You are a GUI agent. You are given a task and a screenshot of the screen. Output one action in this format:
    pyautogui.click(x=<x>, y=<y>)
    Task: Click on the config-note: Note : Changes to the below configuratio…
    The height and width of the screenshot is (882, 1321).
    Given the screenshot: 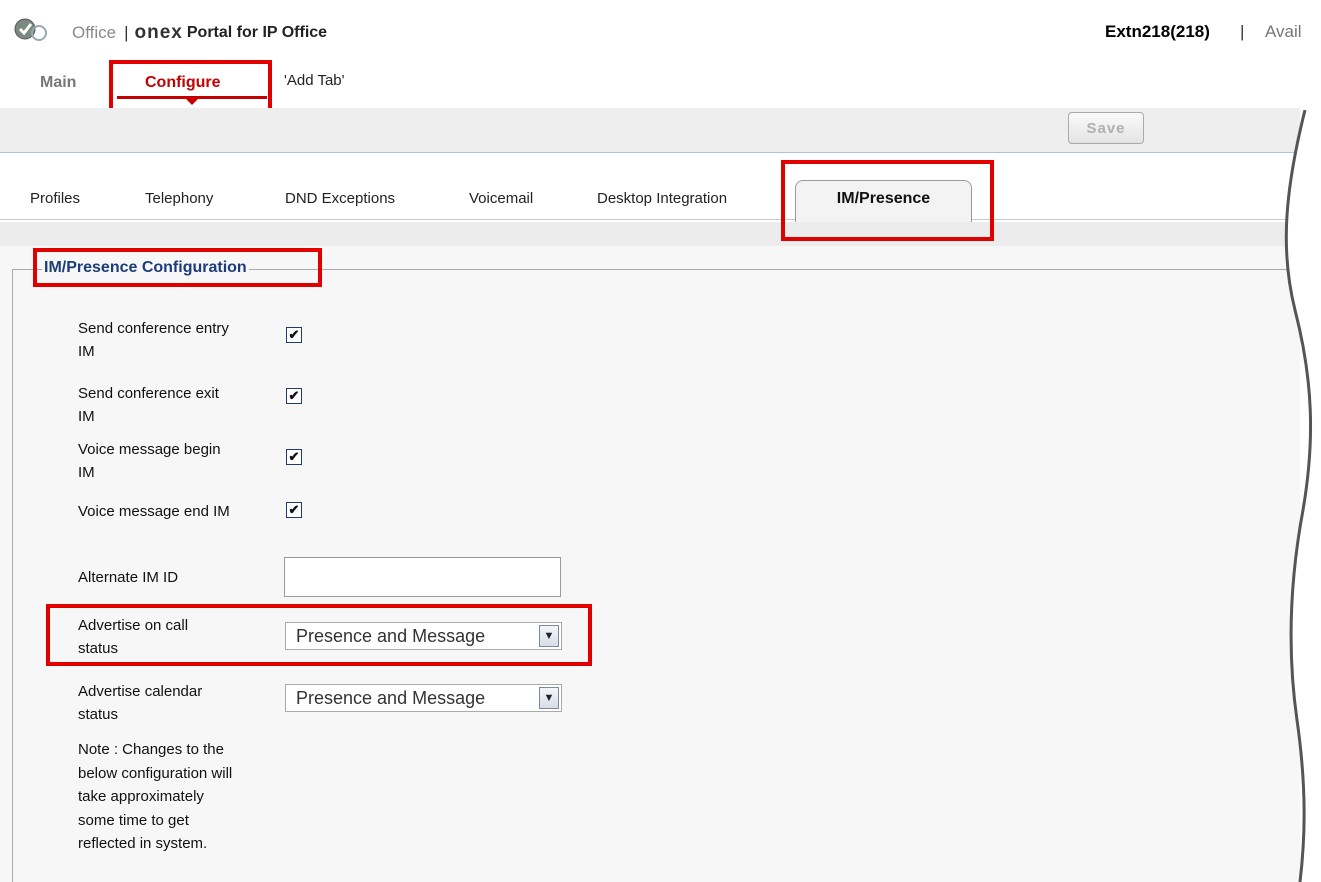 What is the action you would take?
    pyautogui.click(x=155, y=796)
    